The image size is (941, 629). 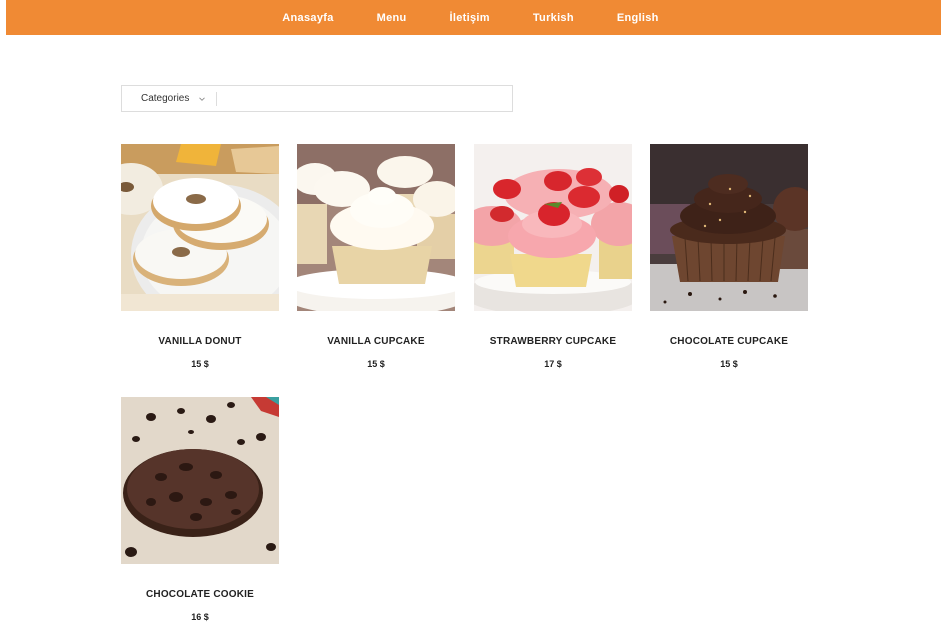 I want to click on nav-item-home: Anasayfa, so click(x=307, y=18).